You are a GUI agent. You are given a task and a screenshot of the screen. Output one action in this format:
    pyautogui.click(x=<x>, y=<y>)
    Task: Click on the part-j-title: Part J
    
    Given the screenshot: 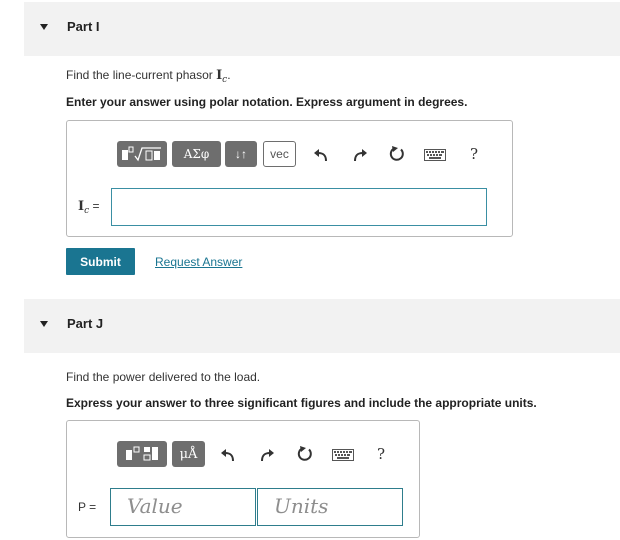 What is the action you would take?
    pyautogui.click(x=85, y=323)
    